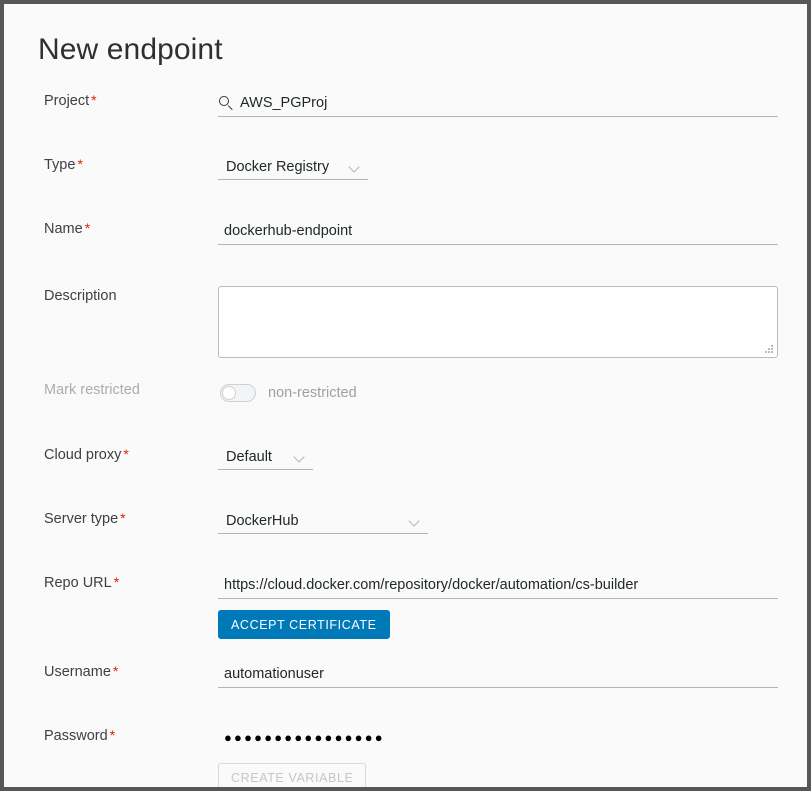 This screenshot has width=811, height=791. I want to click on type-label-text: Type, so click(60, 165).